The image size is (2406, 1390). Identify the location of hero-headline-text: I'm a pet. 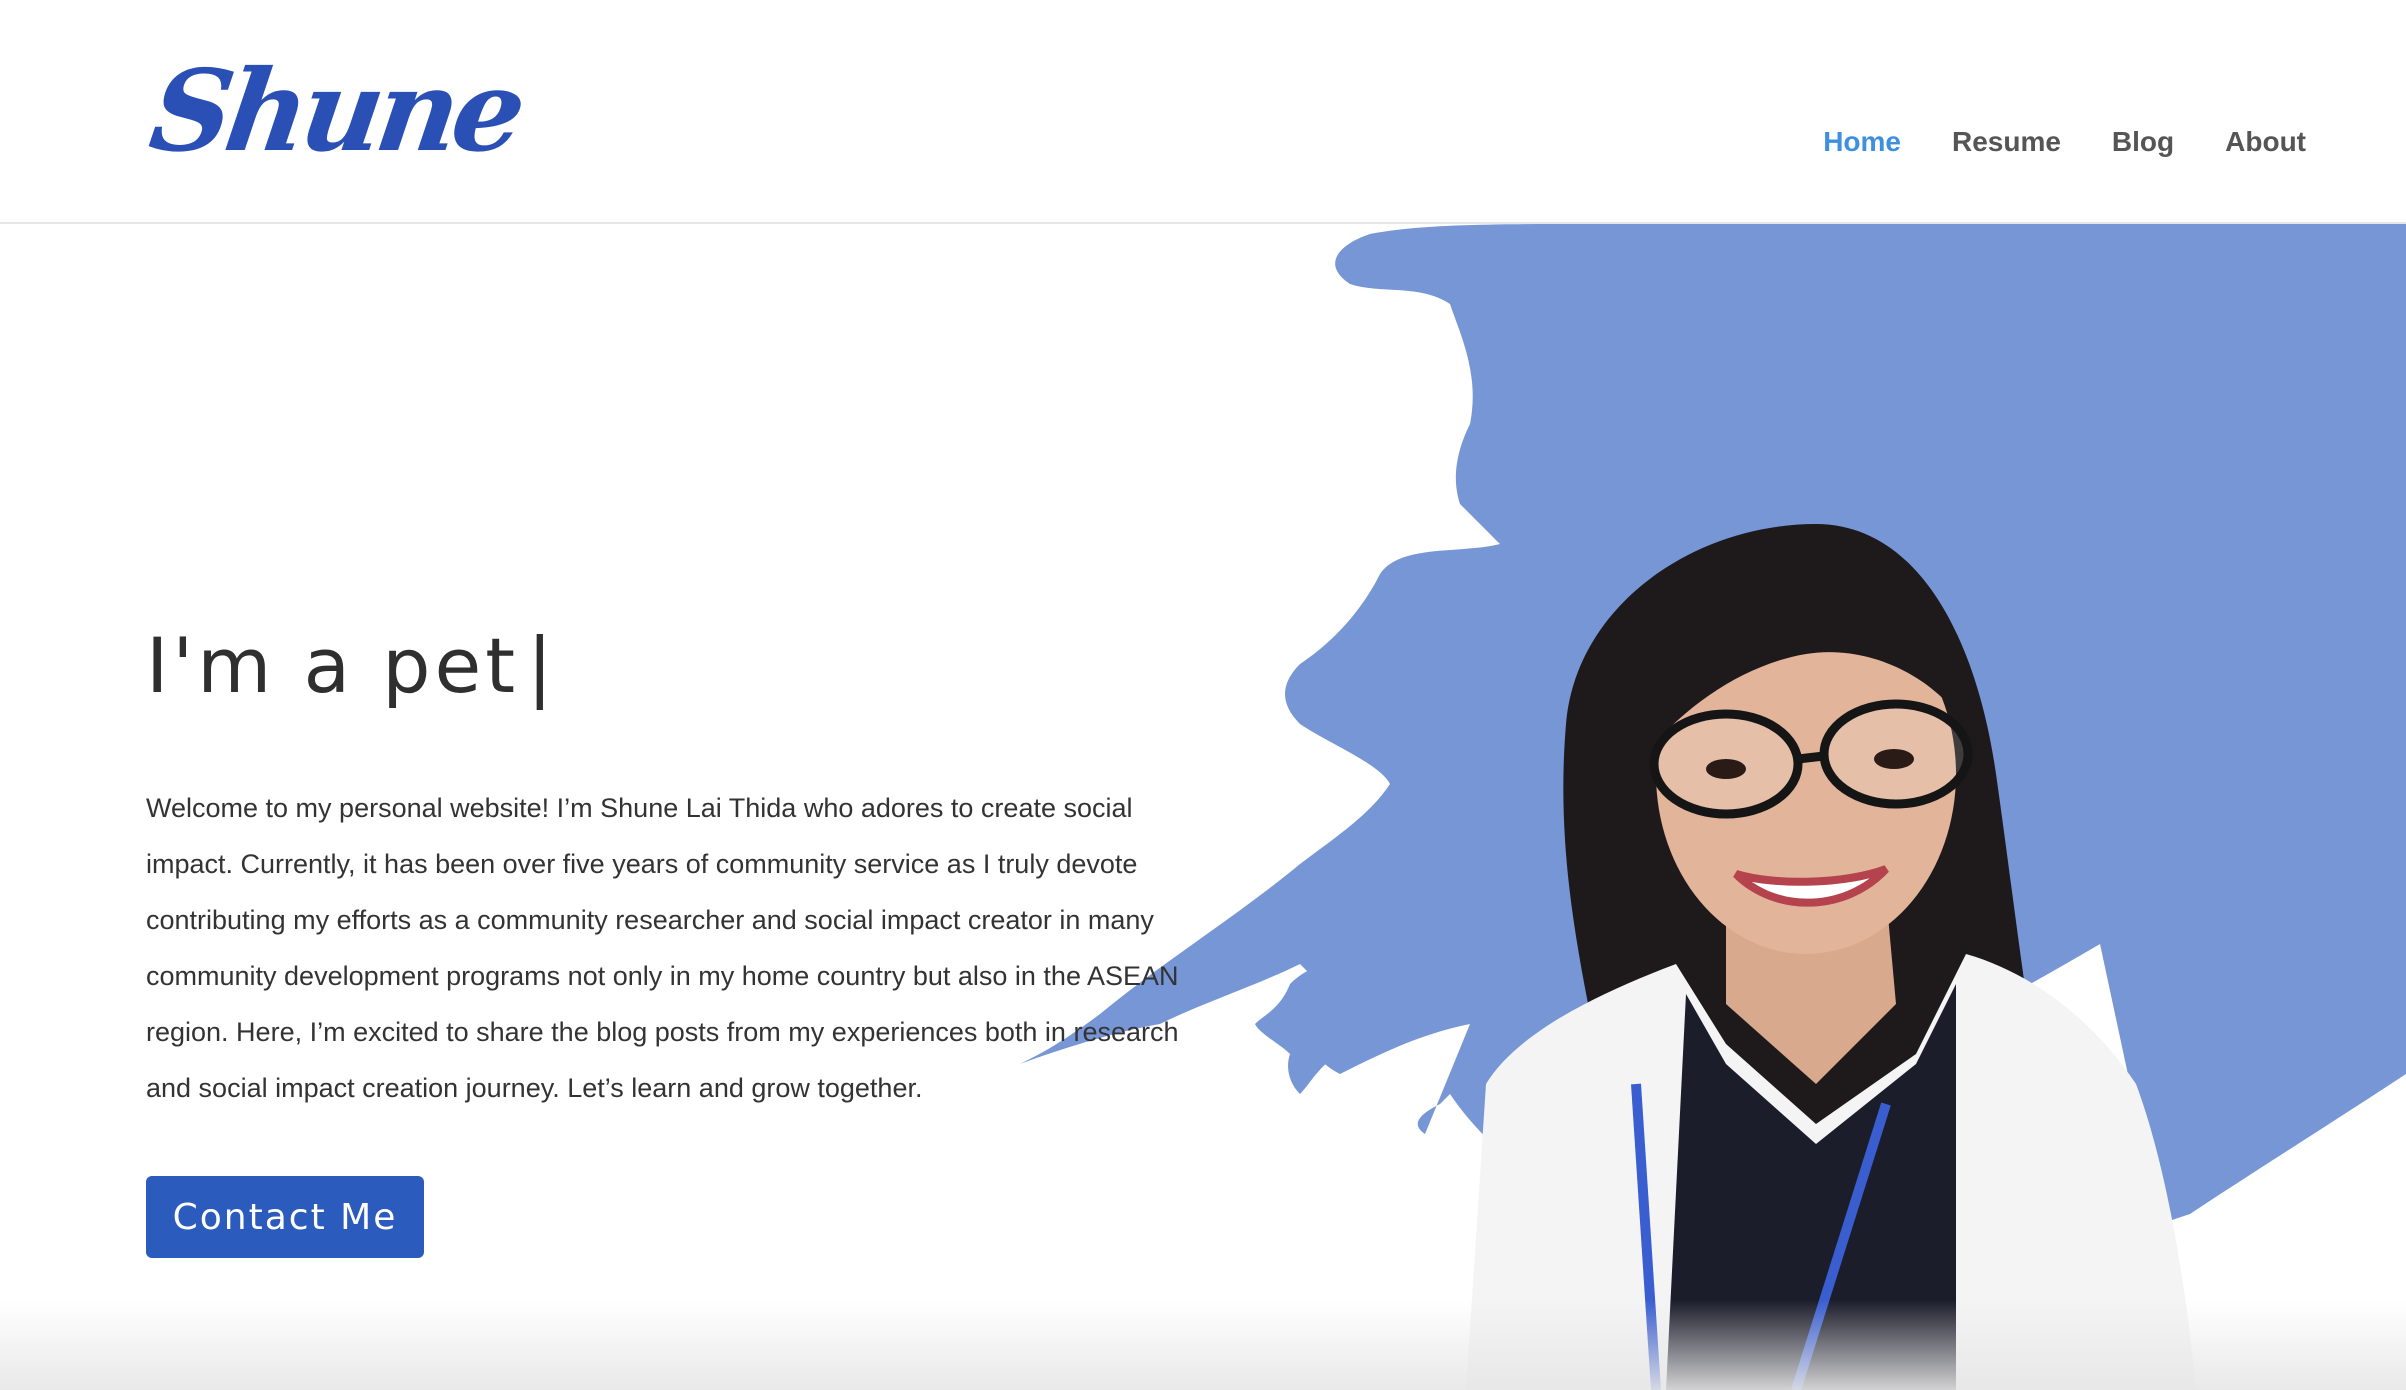
(333, 665).